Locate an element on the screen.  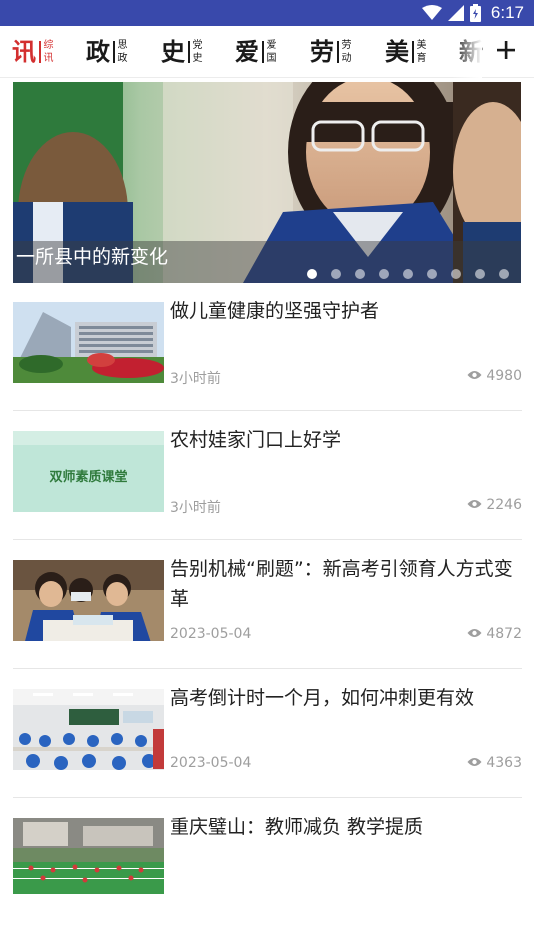
news-title: 重庆璧山：教师减负 教学提质 is located at coordinates (297, 827).